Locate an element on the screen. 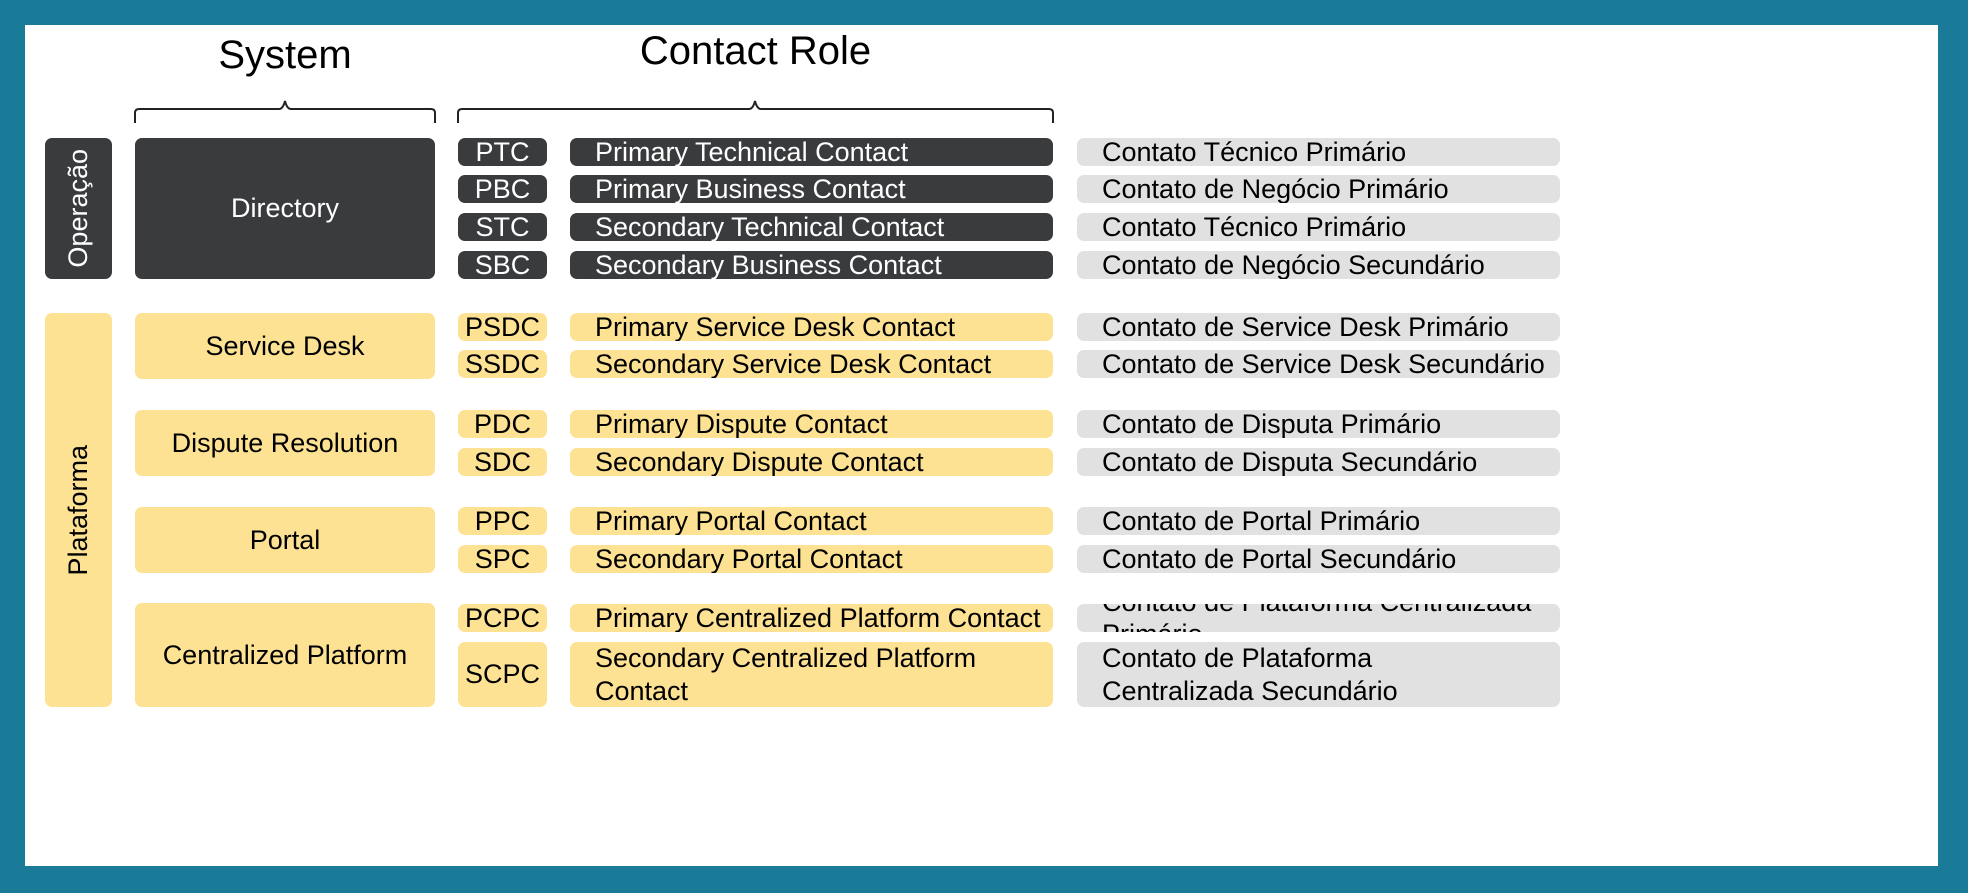 The height and width of the screenshot is (893, 1968). system-name: Service Desk is located at coordinates (285, 345).